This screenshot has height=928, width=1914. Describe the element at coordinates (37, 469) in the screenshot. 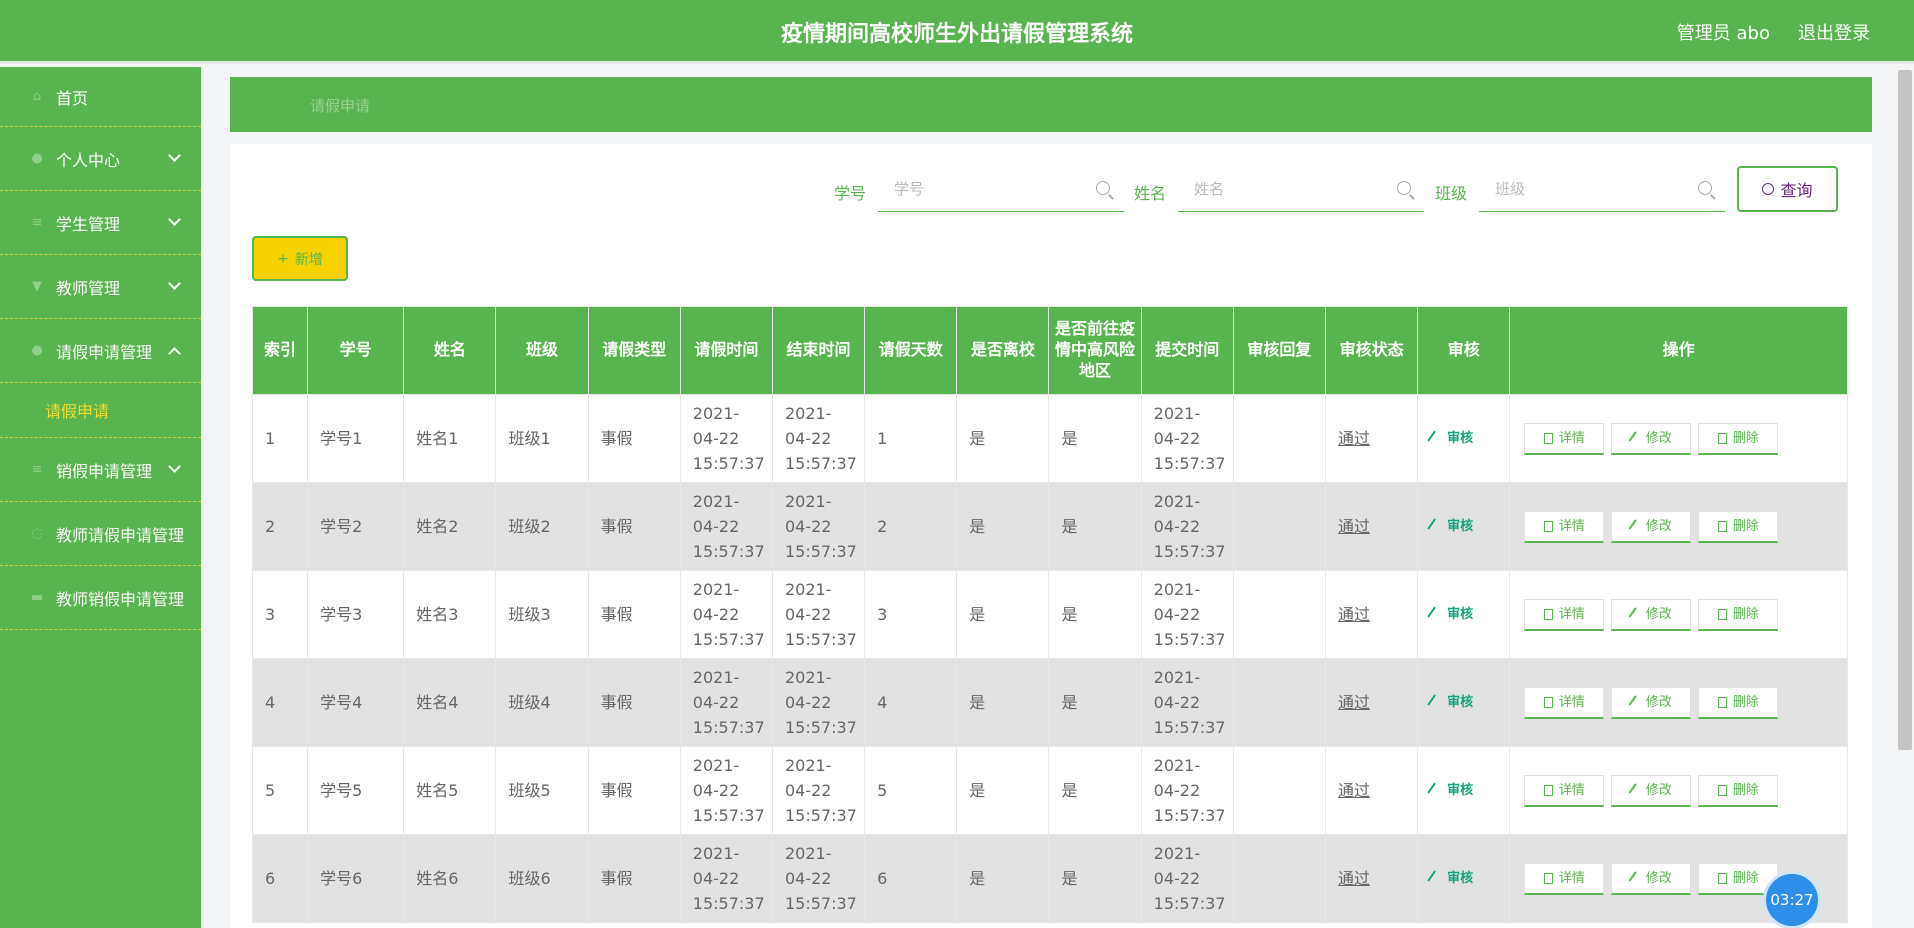

I see `menu-icon: ≡` at that location.